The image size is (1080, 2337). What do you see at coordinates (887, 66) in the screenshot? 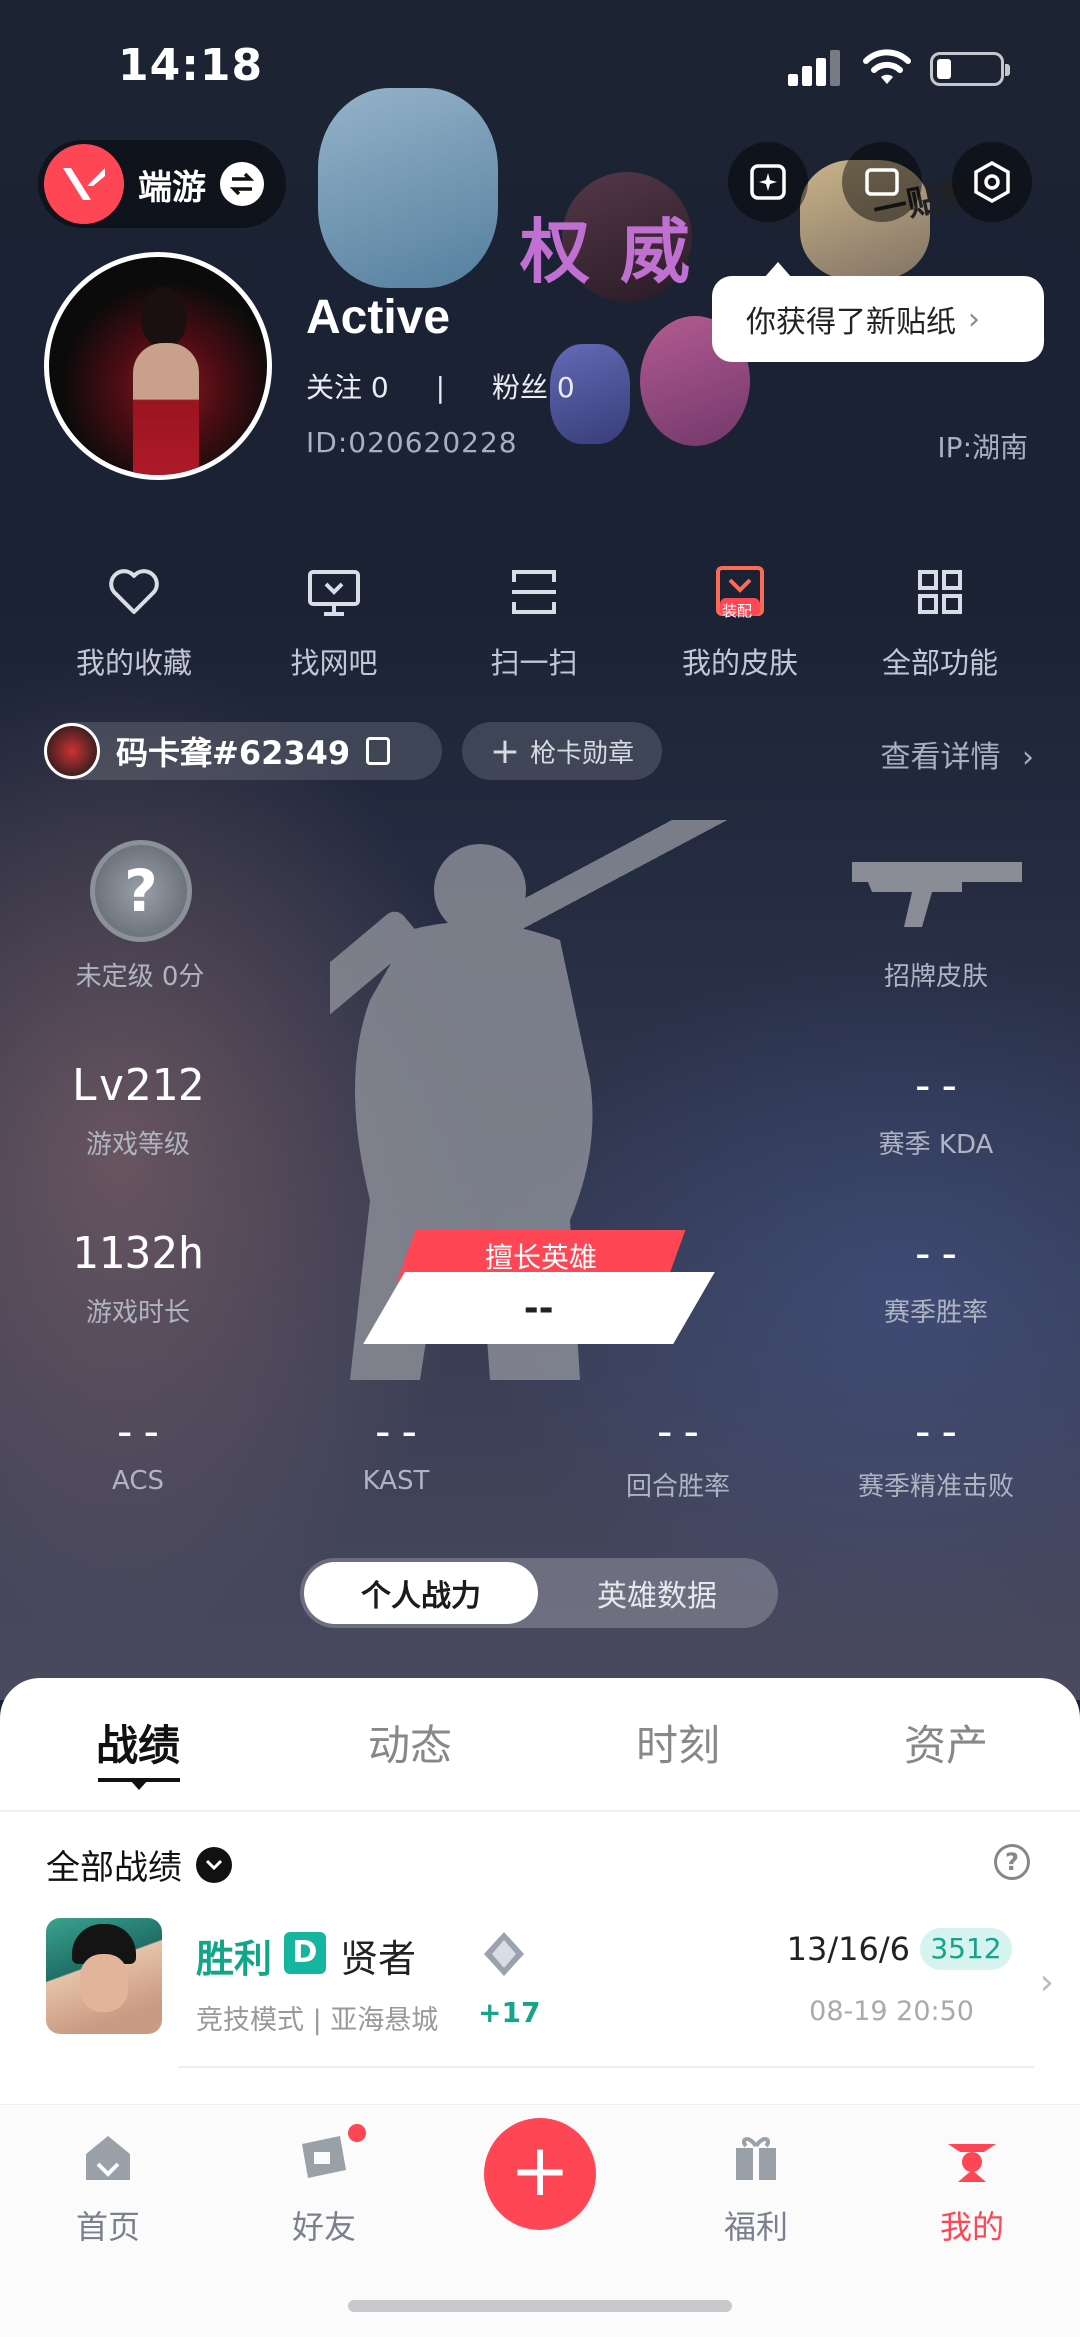
I see `wifi-icon` at bounding box center [887, 66].